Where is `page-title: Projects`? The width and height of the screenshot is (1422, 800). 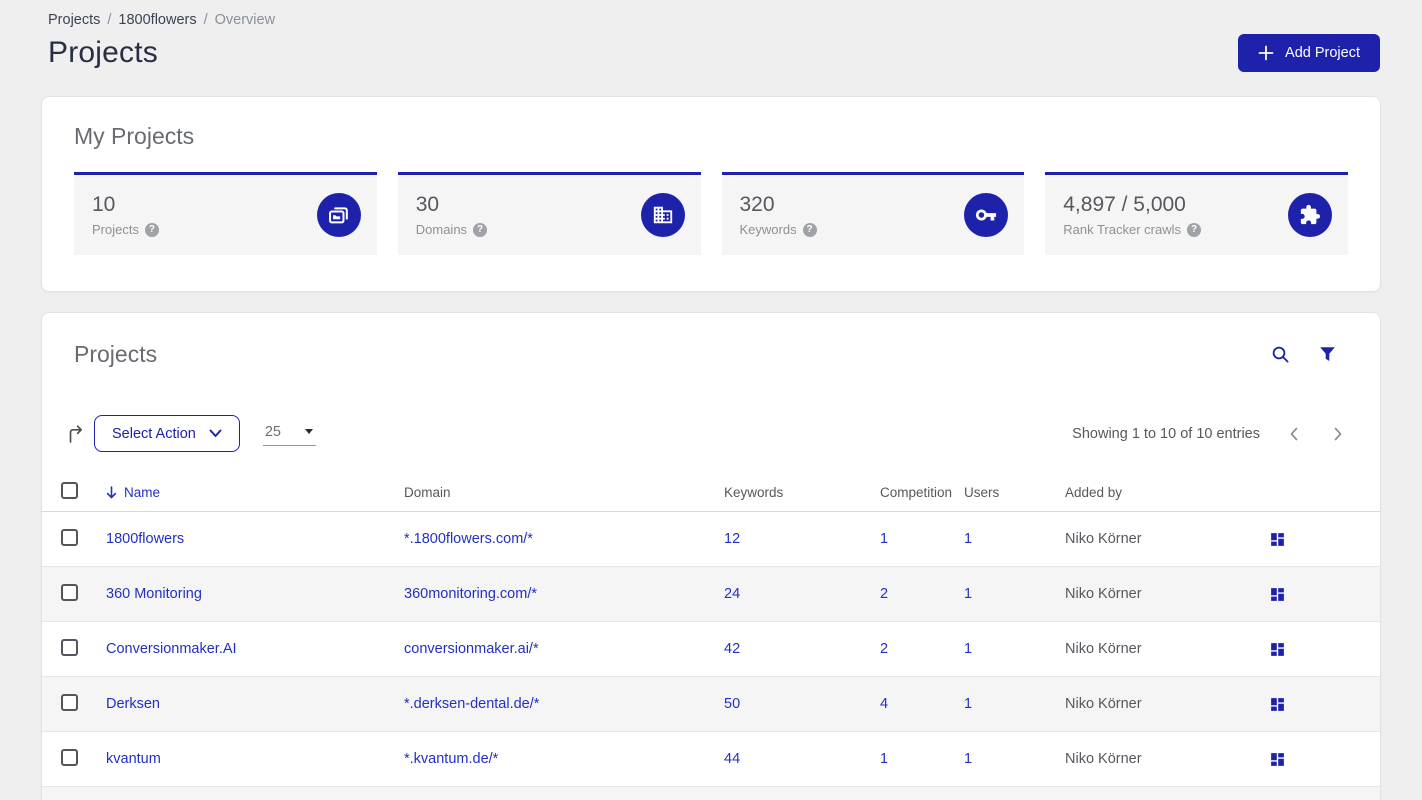 page-title: Projects is located at coordinates (103, 52).